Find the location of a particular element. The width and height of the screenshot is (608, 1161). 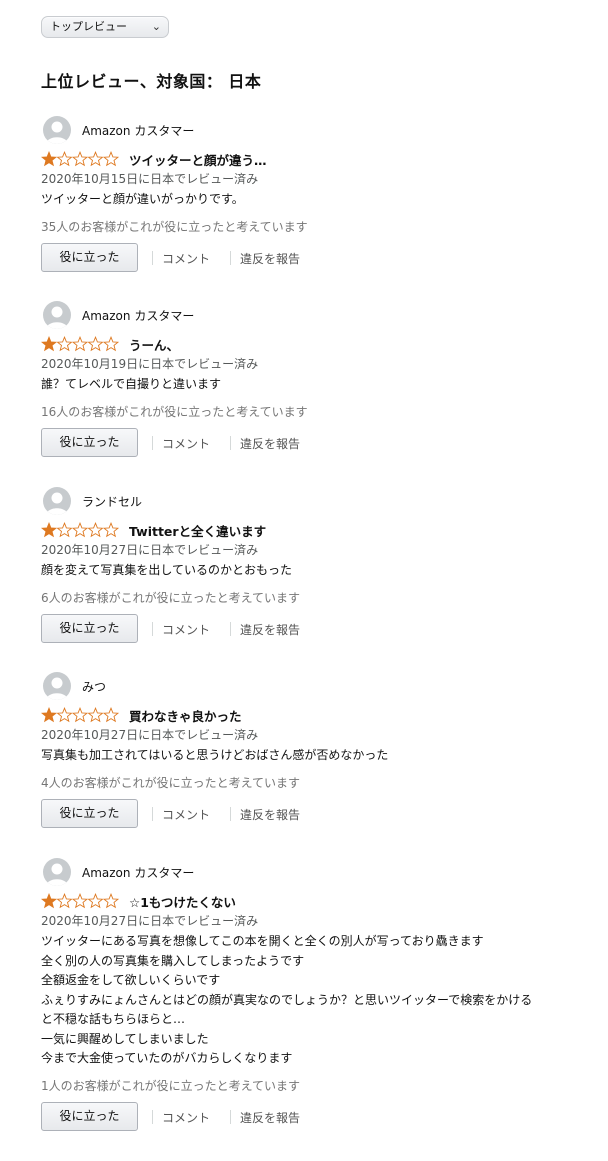

review-body: 誰？てレベルで自撮りと違います is located at coordinates (131, 385).